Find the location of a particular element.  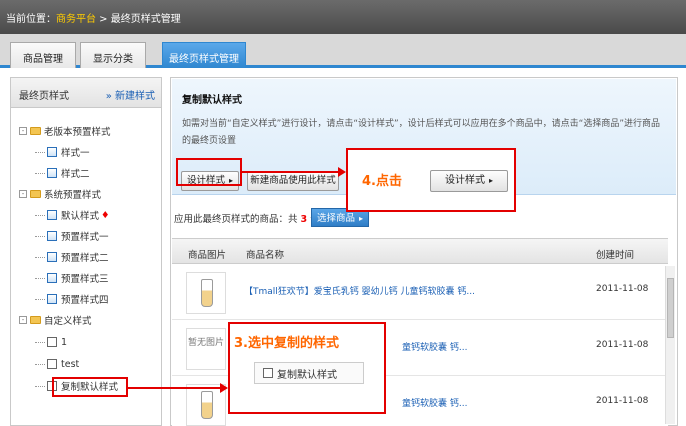

usage-summary: 应用此最终页样式的商品：共 3 个 is located at coordinates (247, 218).